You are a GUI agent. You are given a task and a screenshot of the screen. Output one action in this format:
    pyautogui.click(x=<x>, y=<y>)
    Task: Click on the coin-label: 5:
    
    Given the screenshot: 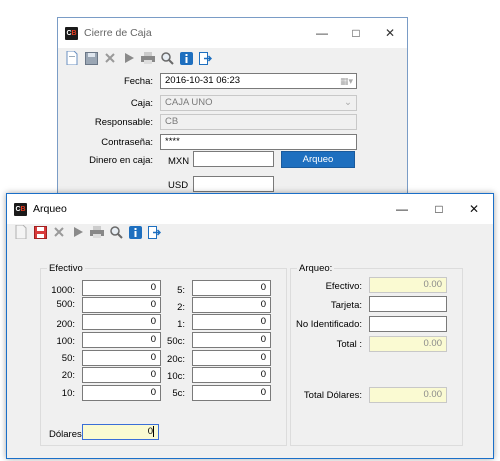 What is the action you would take?
    pyautogui.click(x=181, y=290)
    